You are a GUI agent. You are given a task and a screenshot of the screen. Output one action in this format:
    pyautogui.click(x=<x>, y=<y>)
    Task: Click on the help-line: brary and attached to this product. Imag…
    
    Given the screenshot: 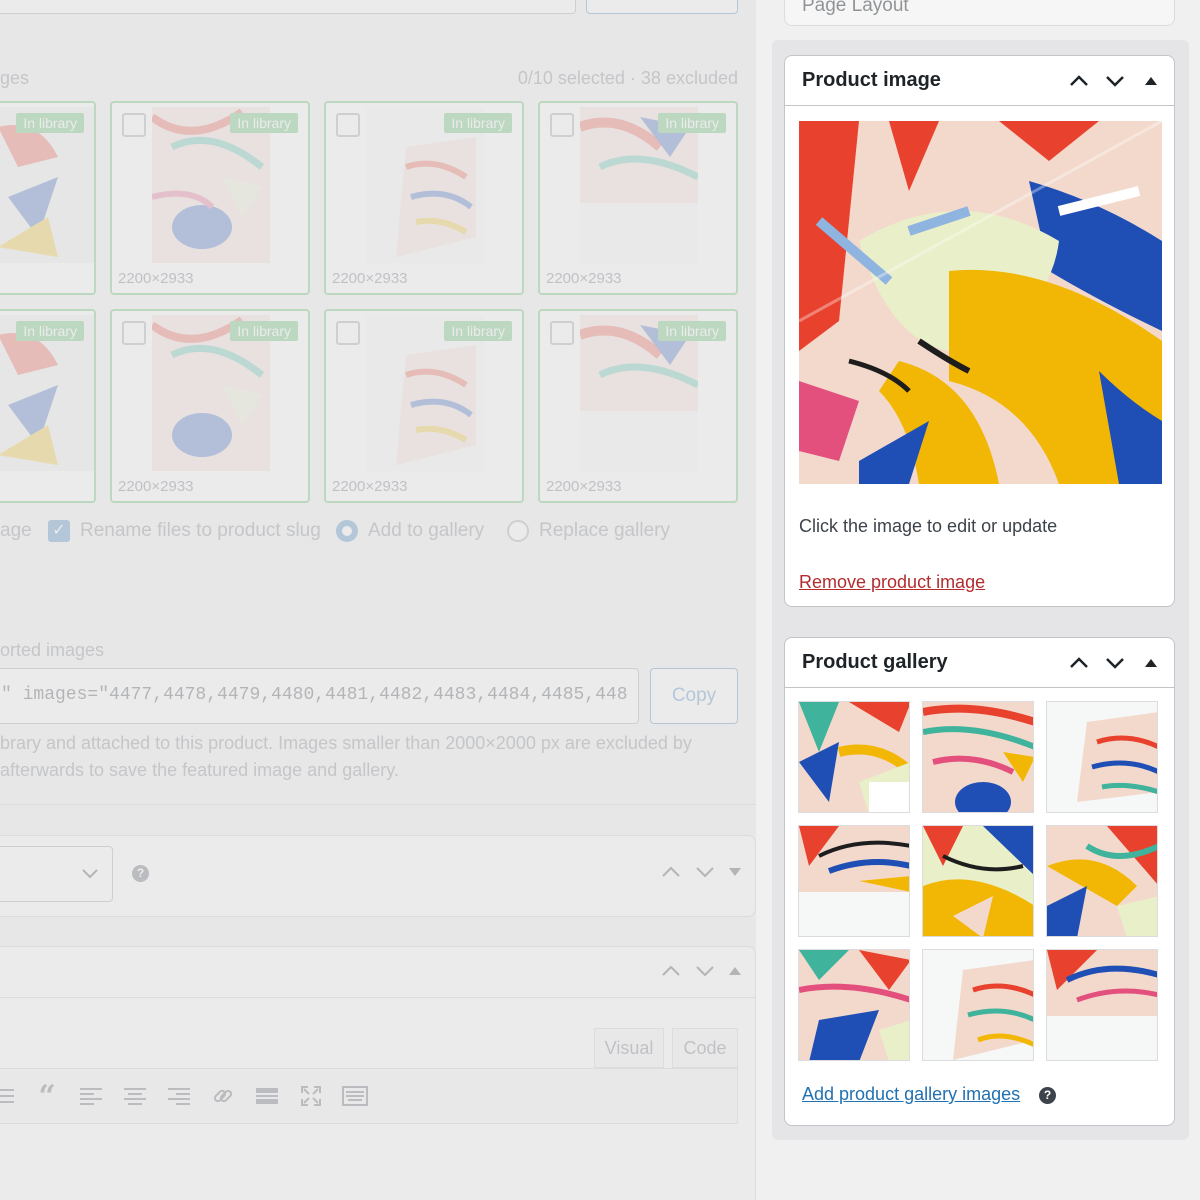 What is the action you would take?
    pyautogui.click(x=346, y=743)
    